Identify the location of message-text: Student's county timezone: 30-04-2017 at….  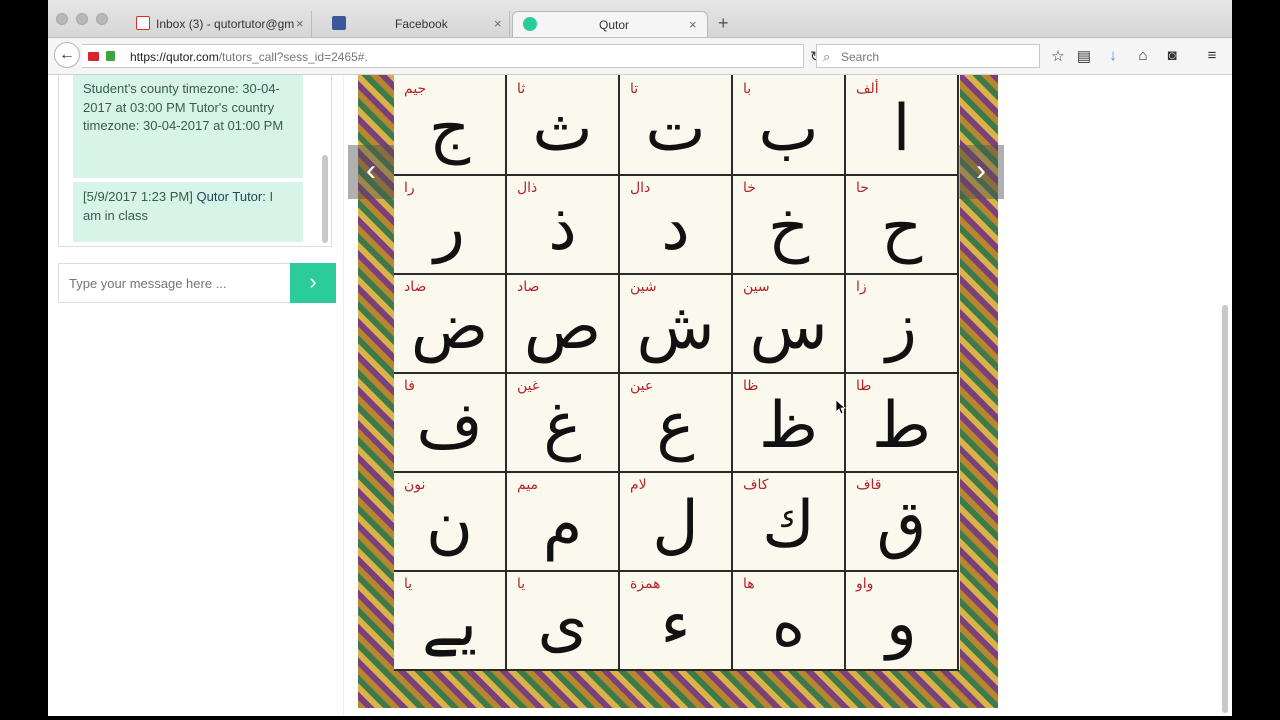
(183, 107).